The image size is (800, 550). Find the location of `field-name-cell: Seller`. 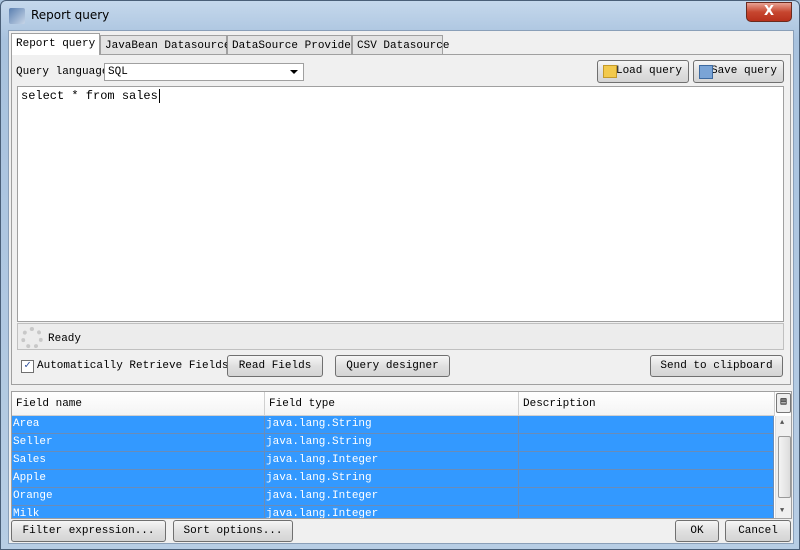

field-name-cell: Seller is located at coordinates (138, 443).